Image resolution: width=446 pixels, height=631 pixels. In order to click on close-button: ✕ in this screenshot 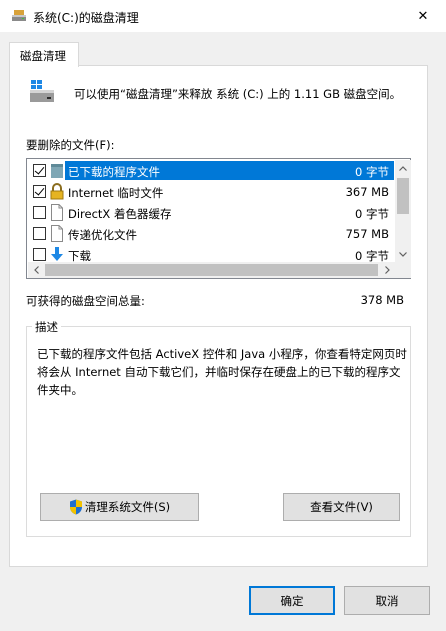, I will do `click(423, 16)`.